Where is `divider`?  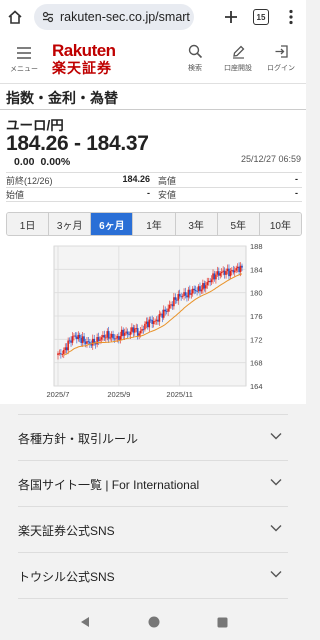 divider is located at coordinates (153, 598).